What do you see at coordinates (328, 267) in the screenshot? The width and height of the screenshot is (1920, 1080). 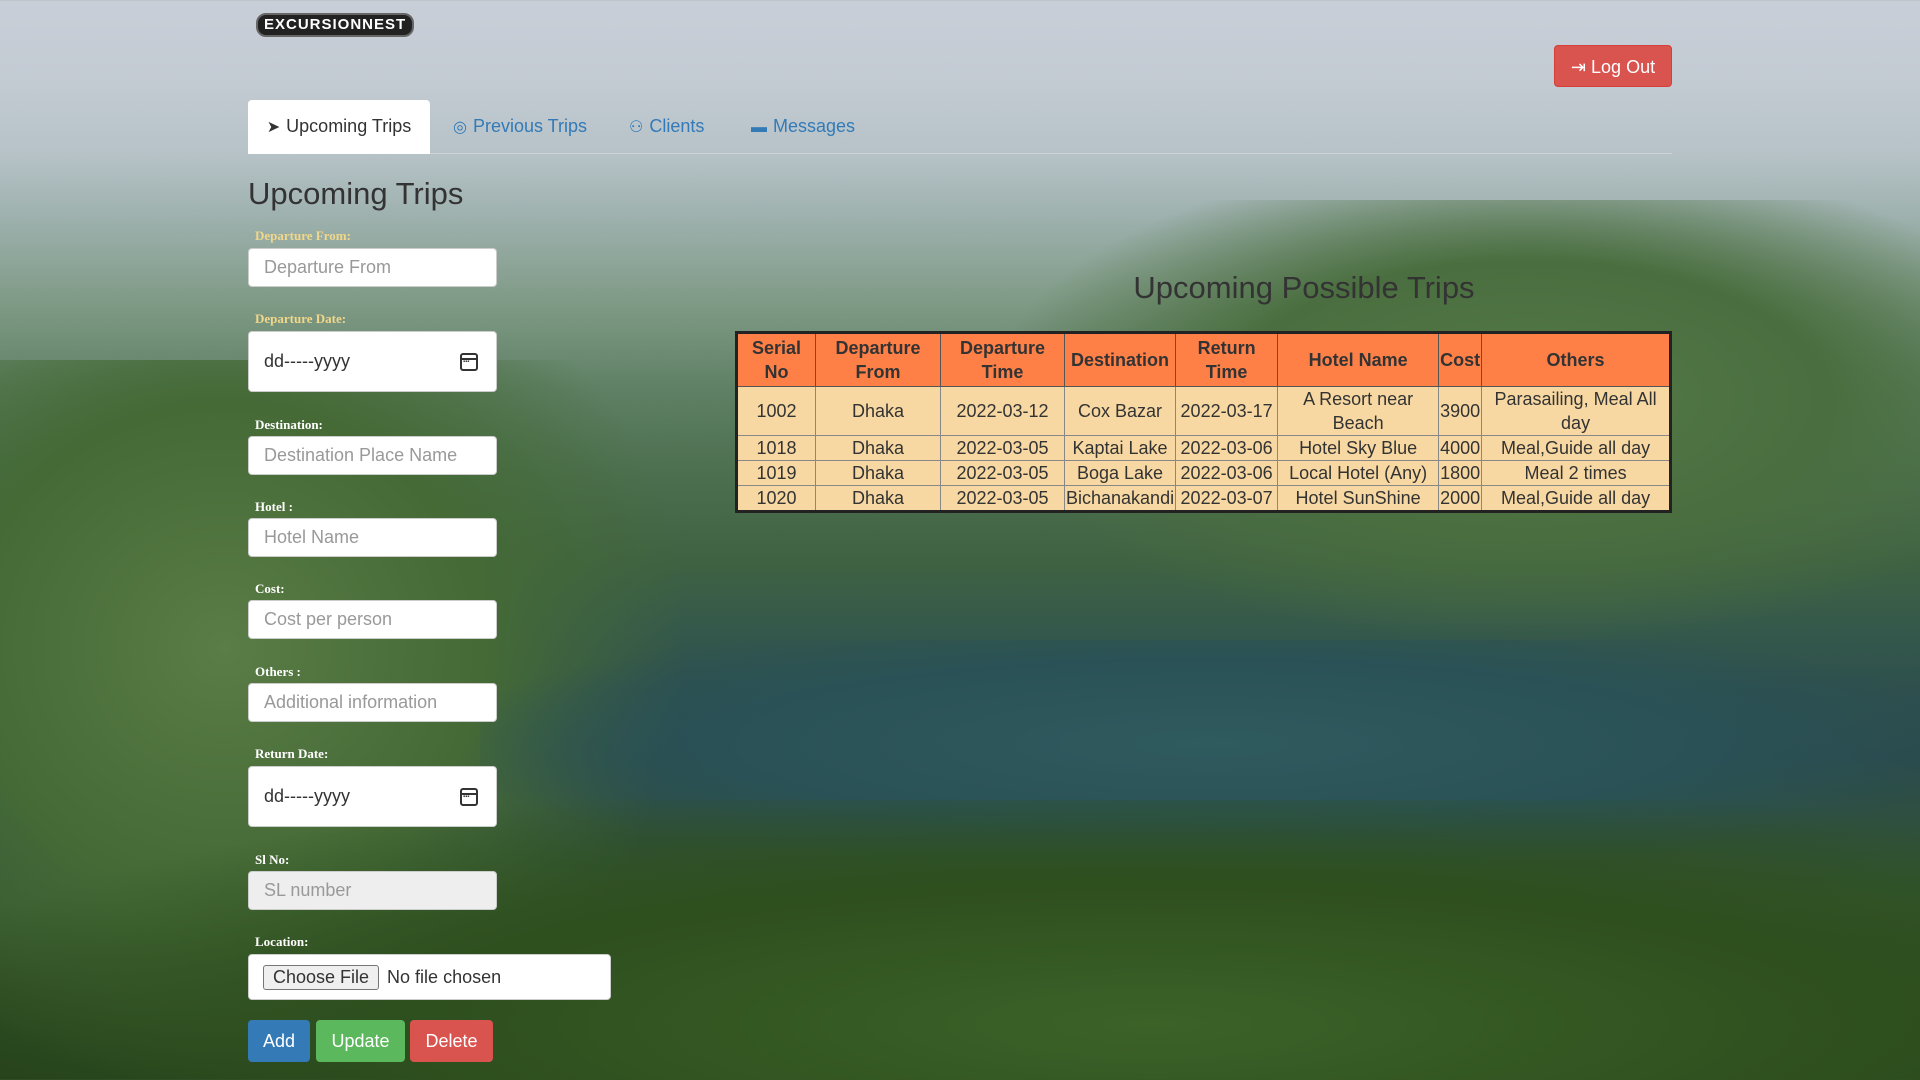 I see `departure-from-placeholder: Departure From` at bounding box center [328, 267].